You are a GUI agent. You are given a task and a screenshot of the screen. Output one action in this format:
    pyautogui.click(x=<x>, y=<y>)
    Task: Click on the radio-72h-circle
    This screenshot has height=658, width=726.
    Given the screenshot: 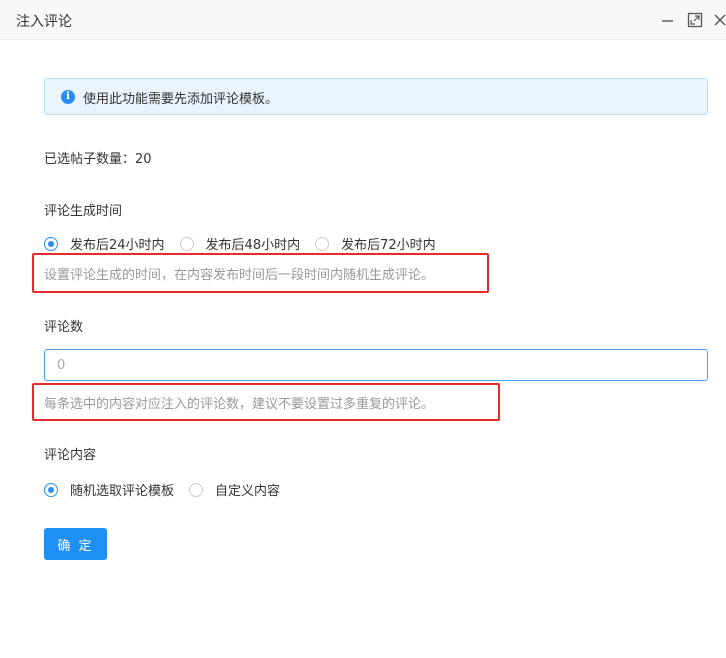 What is the action you would take?
    pyautogui.click(x=322, y=243)
    